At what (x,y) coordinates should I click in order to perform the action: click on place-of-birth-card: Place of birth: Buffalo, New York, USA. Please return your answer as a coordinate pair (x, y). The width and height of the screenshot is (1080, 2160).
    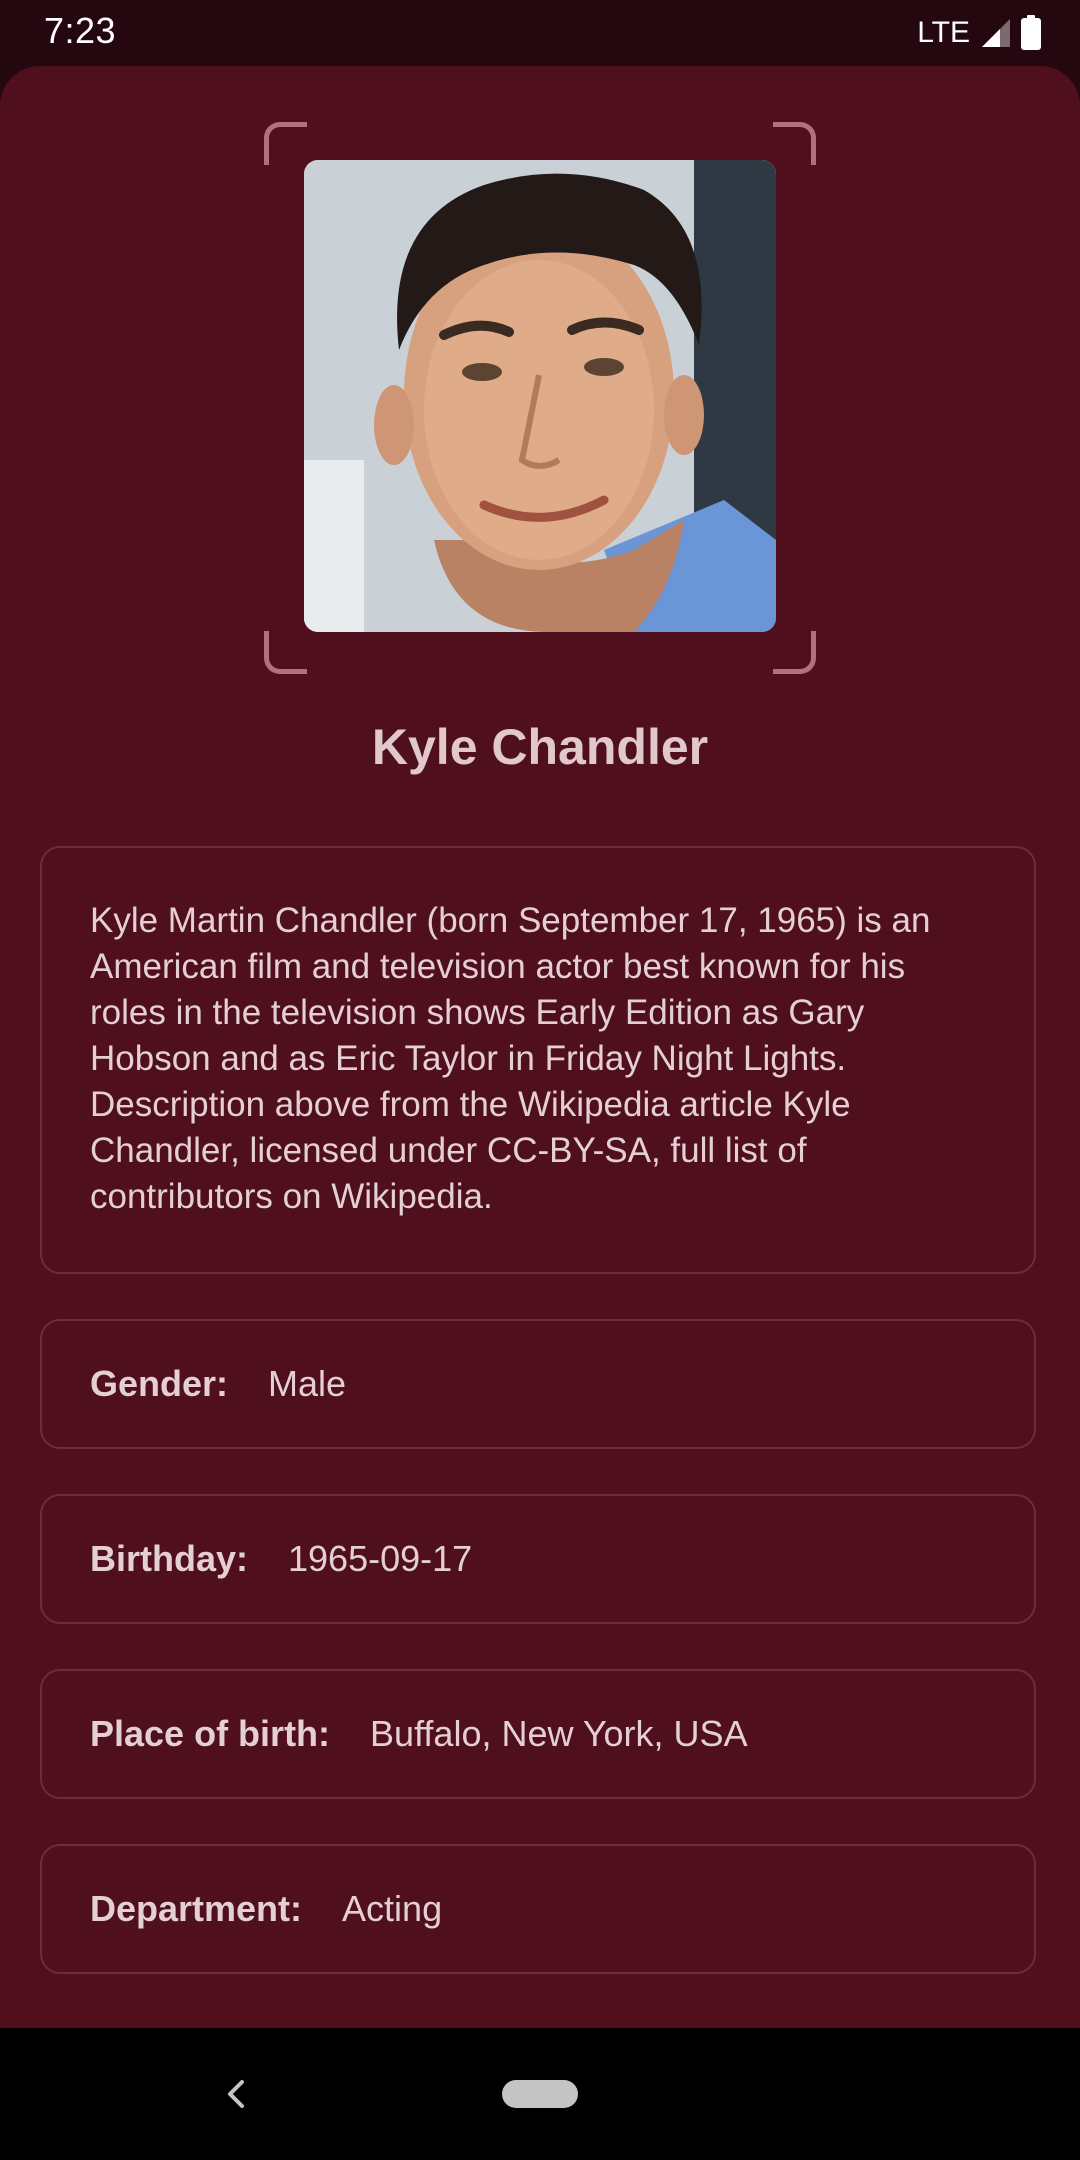
    Looking at the image, I should click on (538, 1734).